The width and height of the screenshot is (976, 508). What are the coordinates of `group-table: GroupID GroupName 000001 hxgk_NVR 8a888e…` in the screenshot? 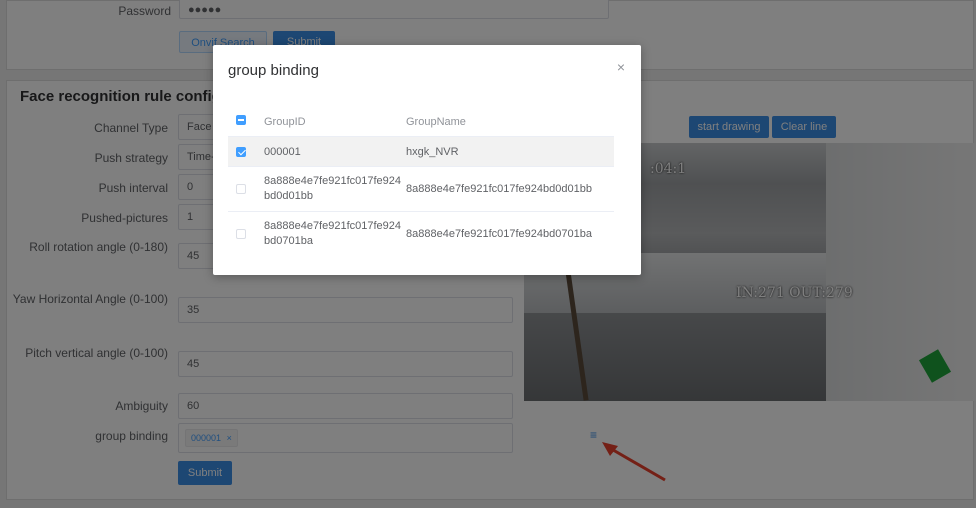 It's located at (421, 182).